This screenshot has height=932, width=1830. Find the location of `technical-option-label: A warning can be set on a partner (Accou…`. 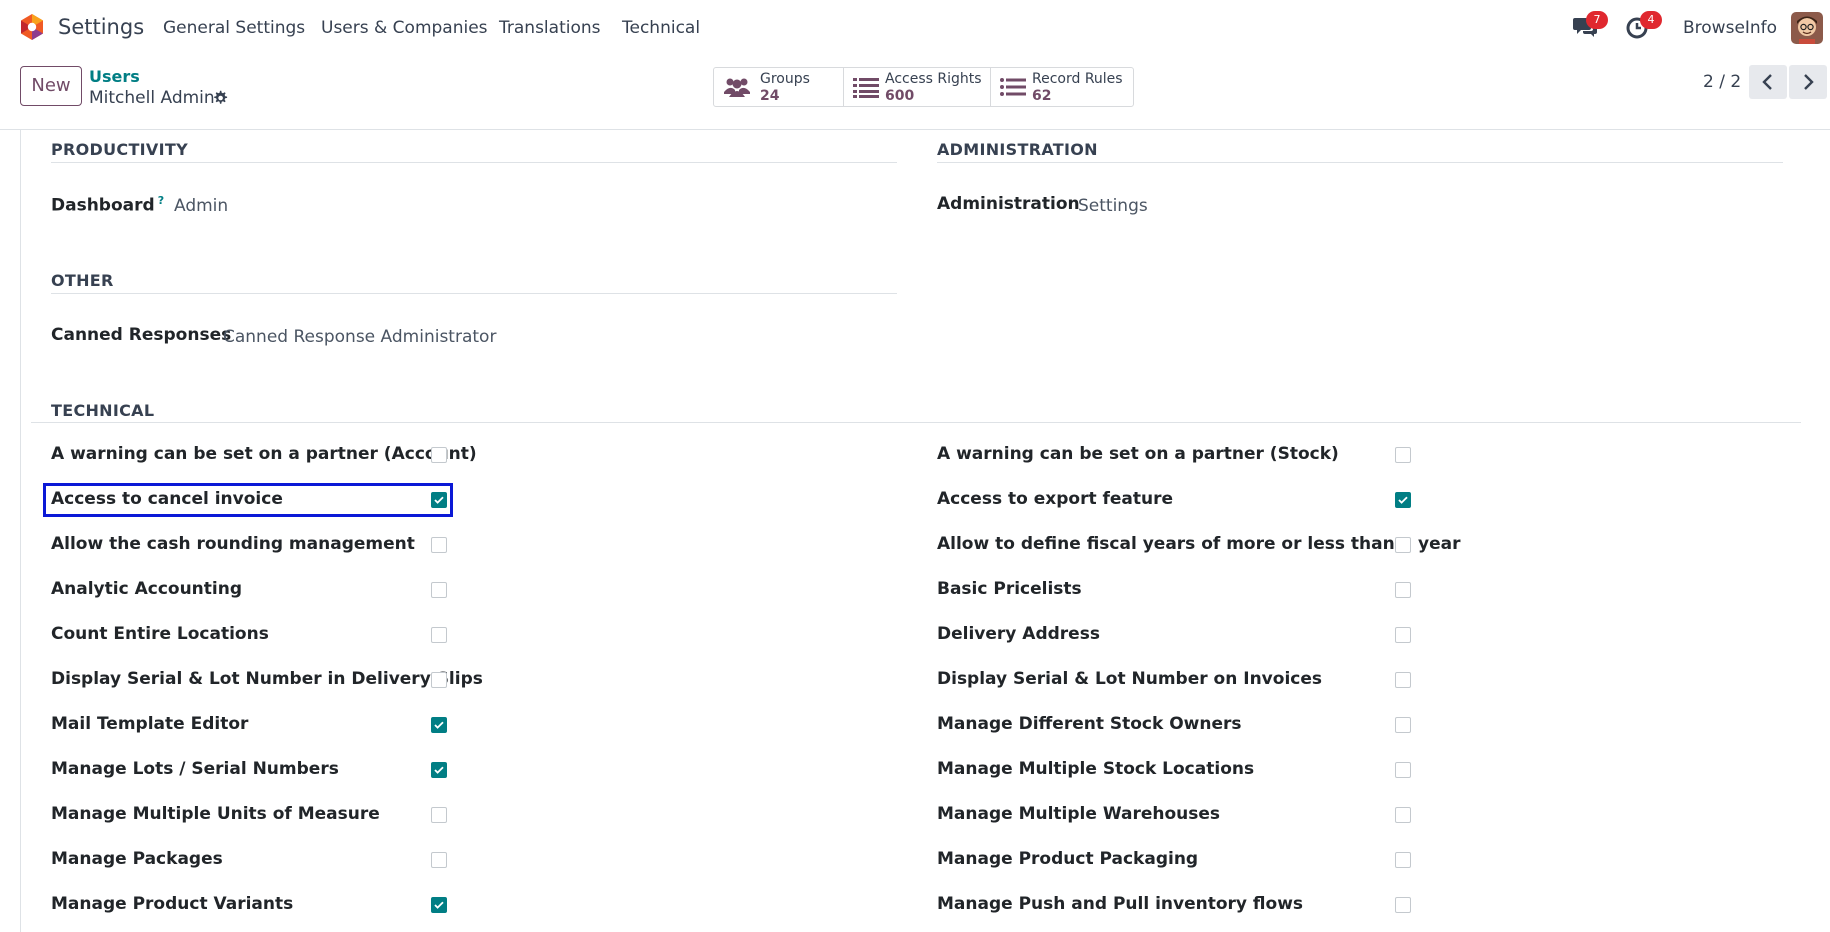

technical-option-label: A warning can be set on a partner (Accou… is located at coordinates (264, 454).